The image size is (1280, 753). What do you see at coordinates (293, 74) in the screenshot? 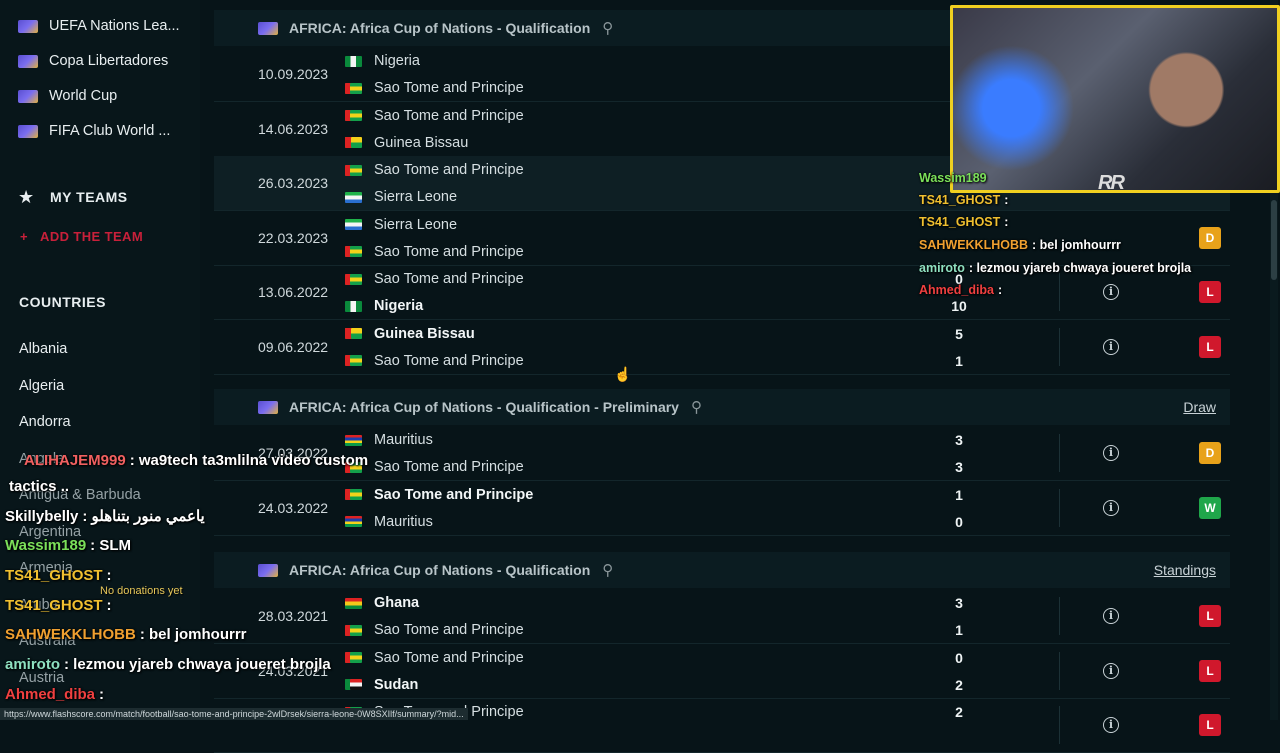
I see `match-date: 10.09.2023` at bounding box center [293, 74].